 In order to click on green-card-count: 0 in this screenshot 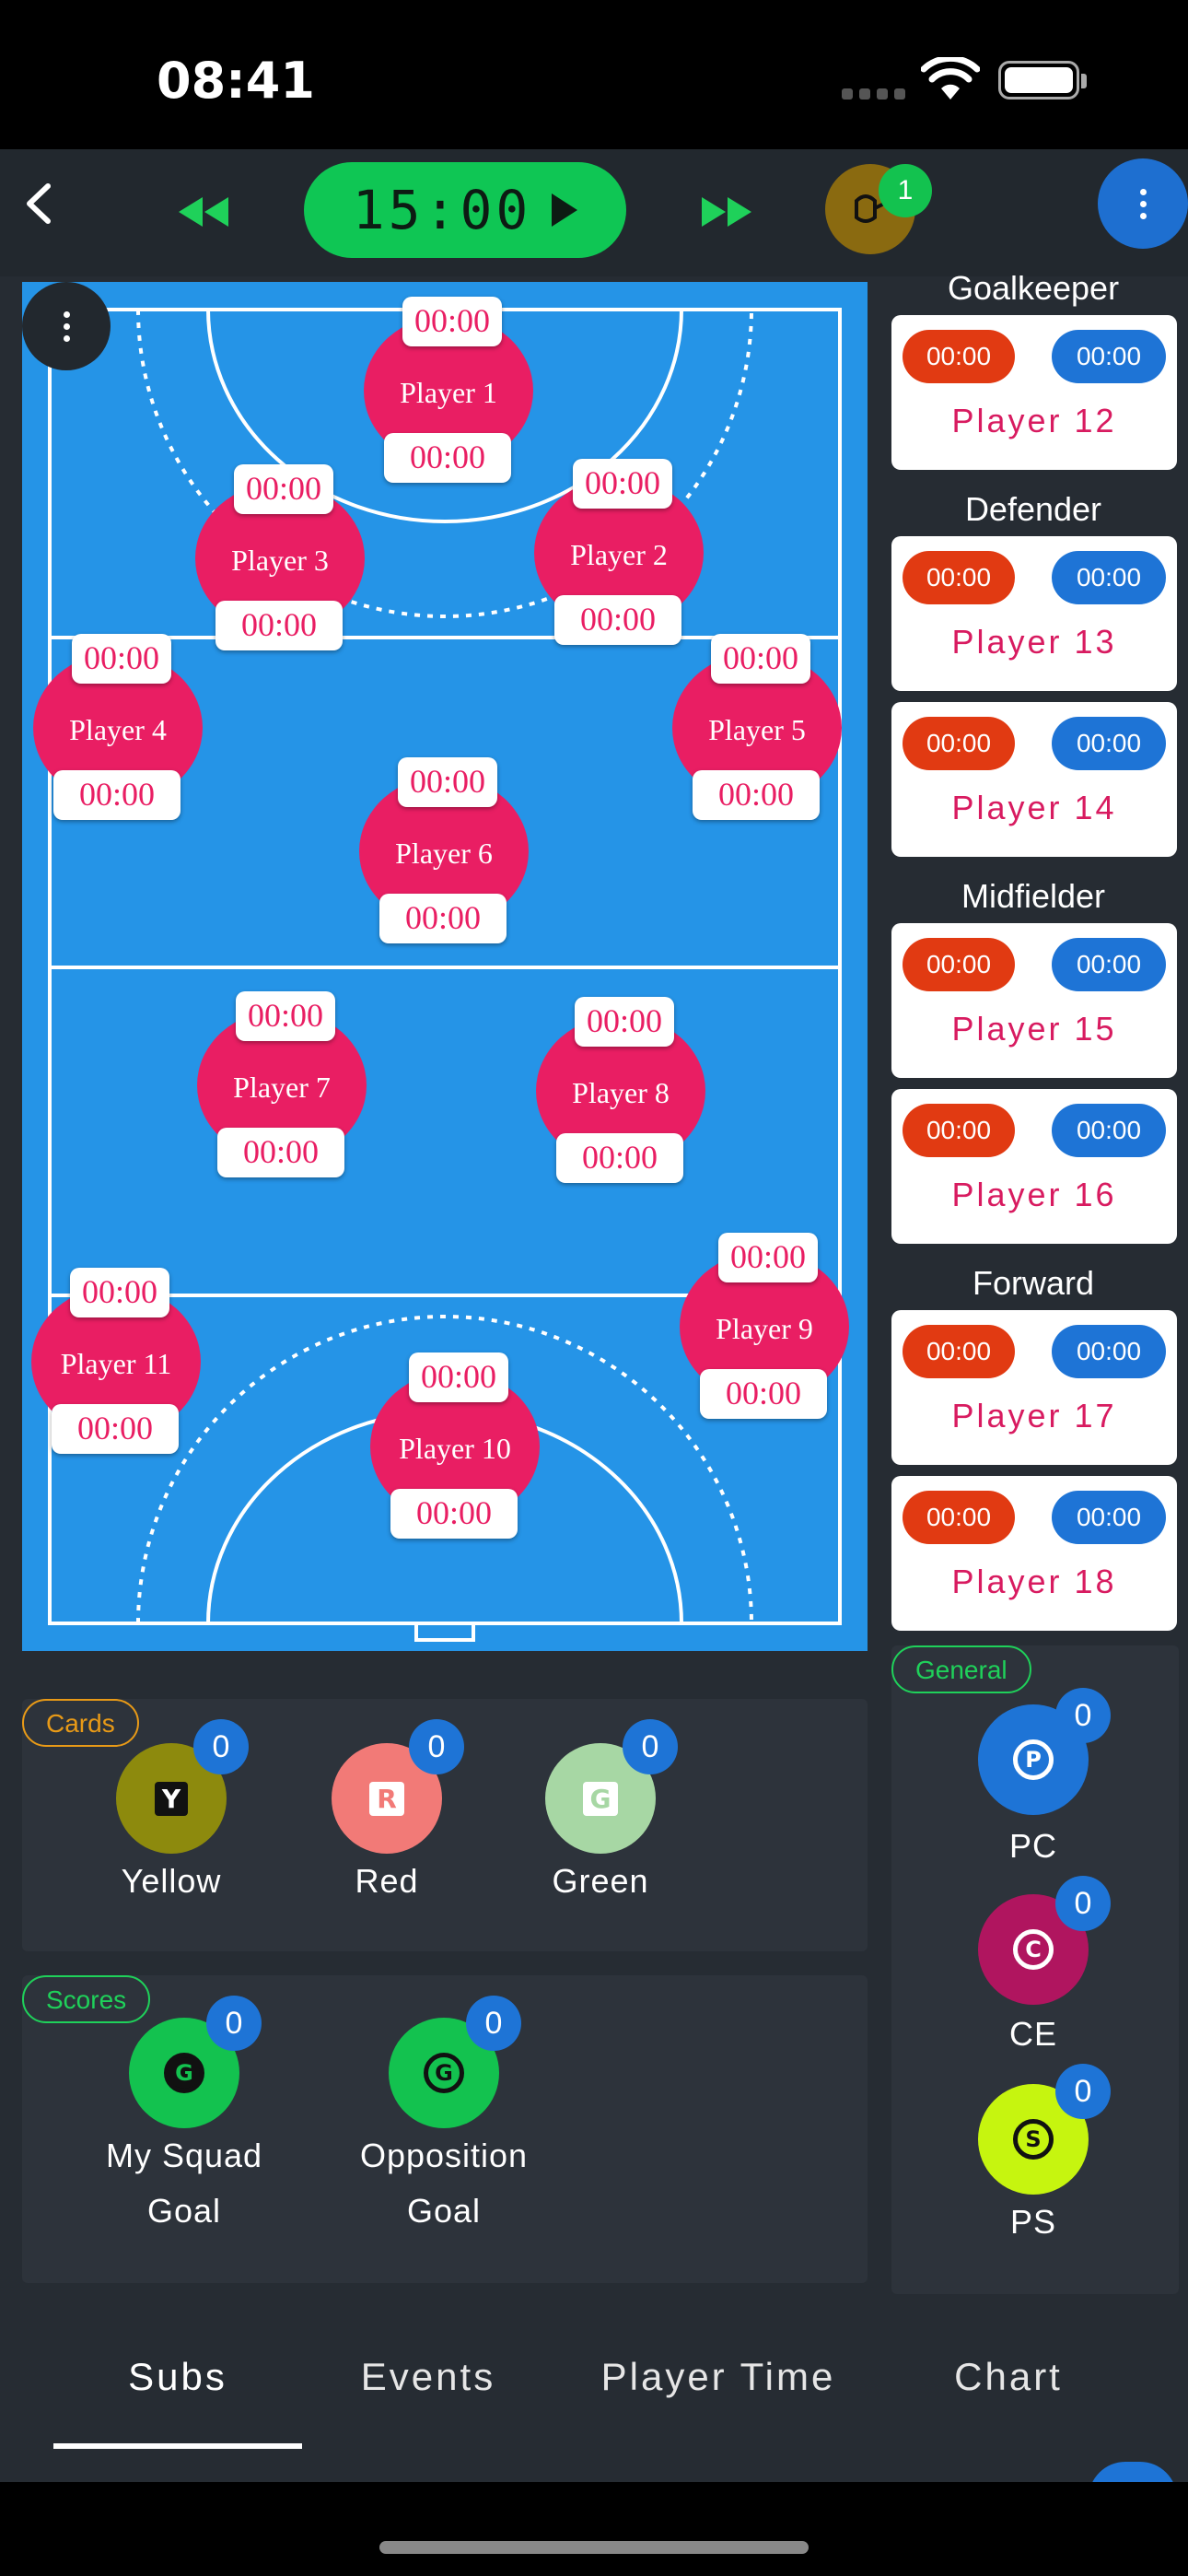, I will do `click(650, 1746)`.